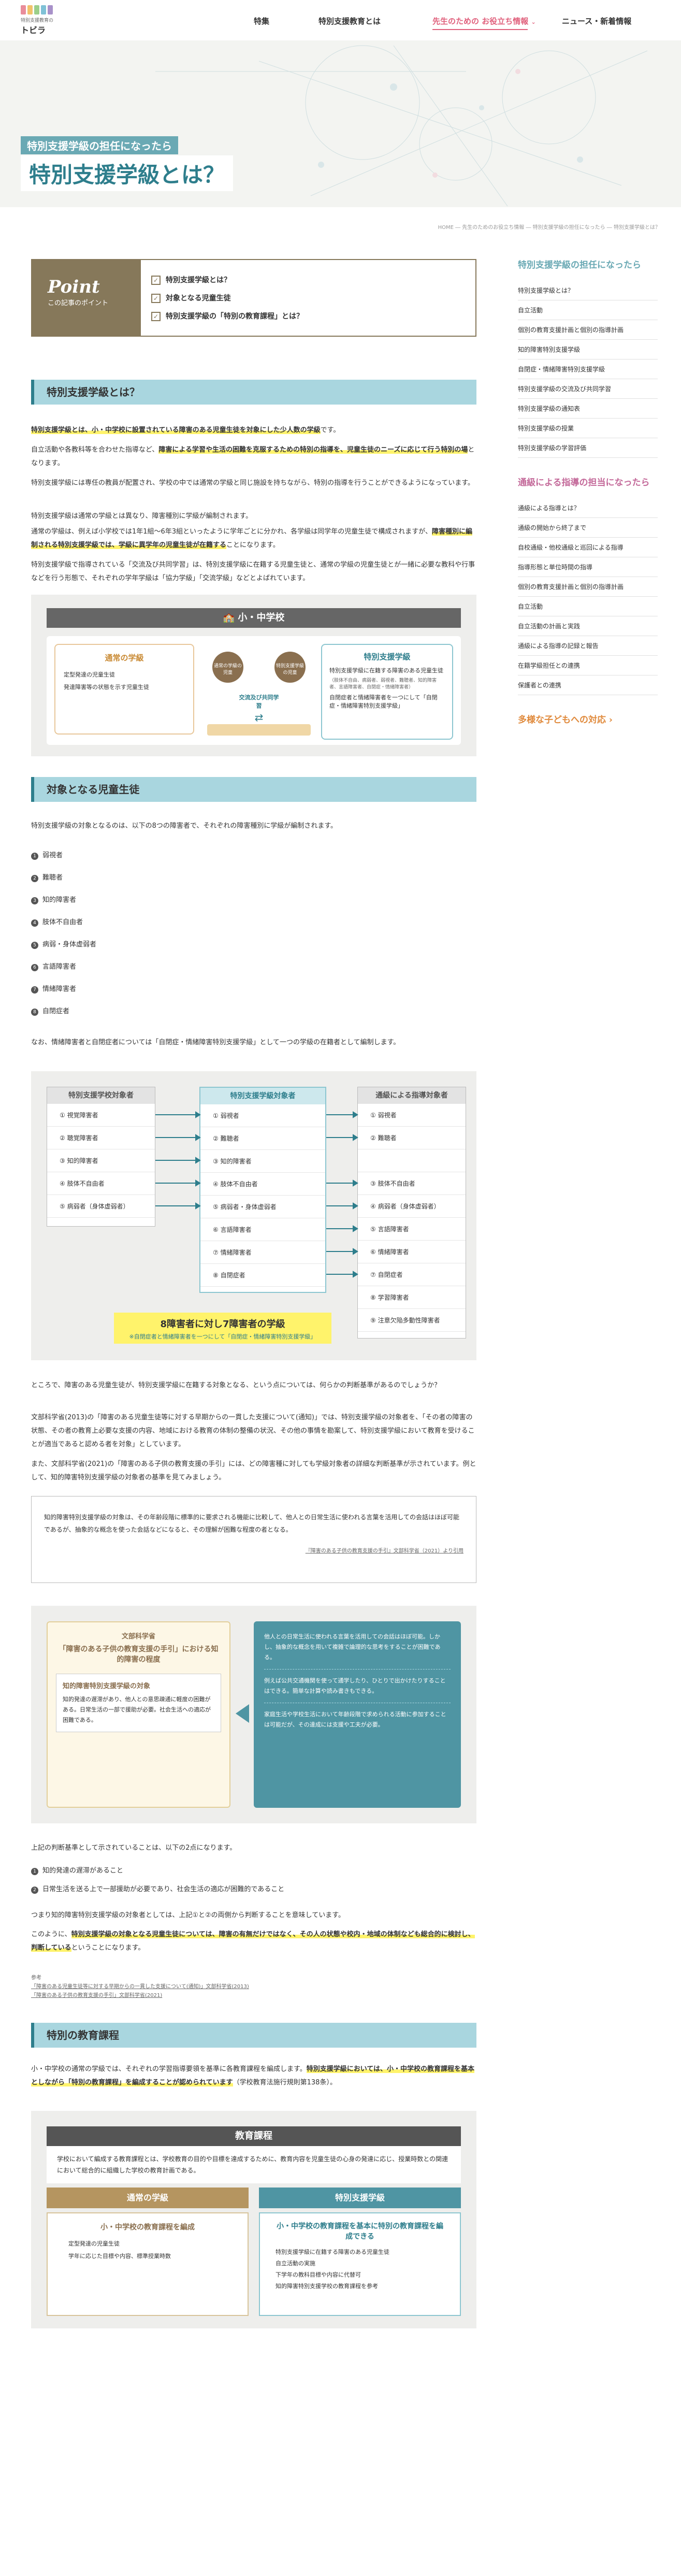 Image resolution: width=681 pixels, height=2576 pixels. I want to click on paragraph: 特別支援学級は通常の学級とは異なり、障害種別に学級が編制されます。, so click(142, 516).